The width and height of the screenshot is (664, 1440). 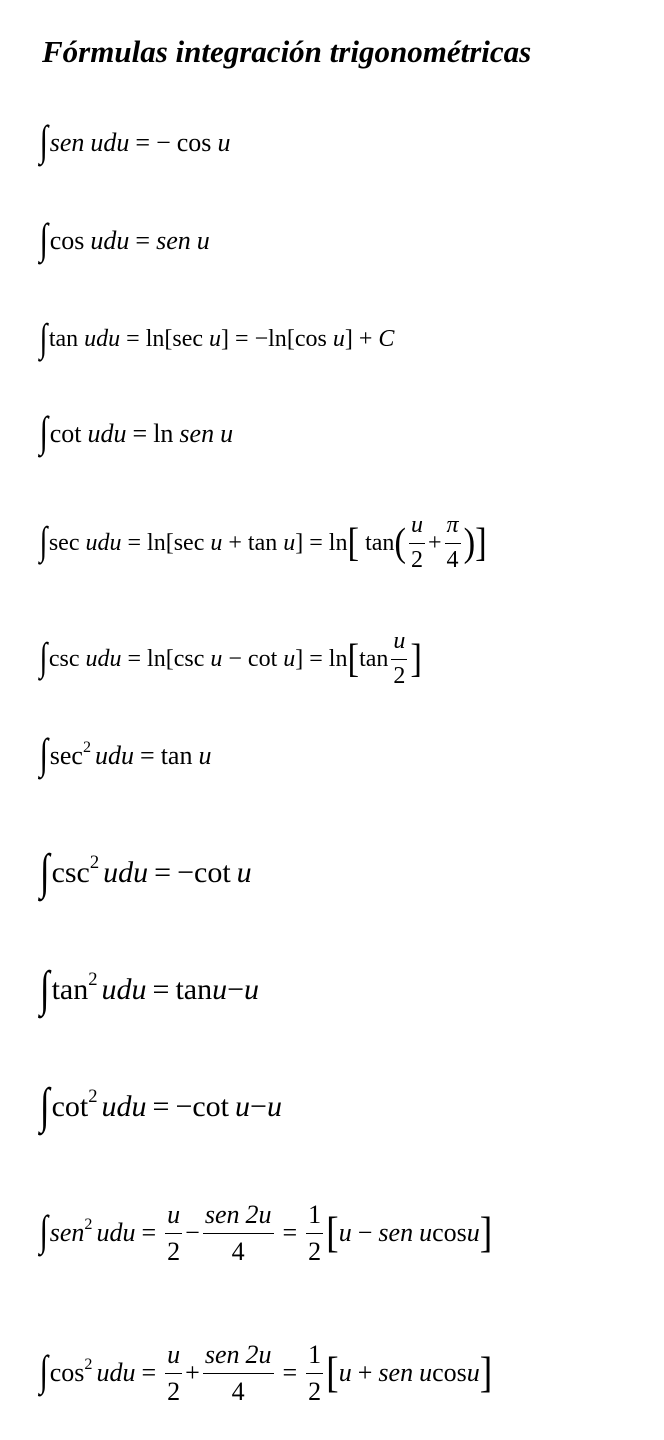 What do you see at coordinates (386, 339) in the screenshot?
I see `const-c: C` at bounding box center [386, 339].